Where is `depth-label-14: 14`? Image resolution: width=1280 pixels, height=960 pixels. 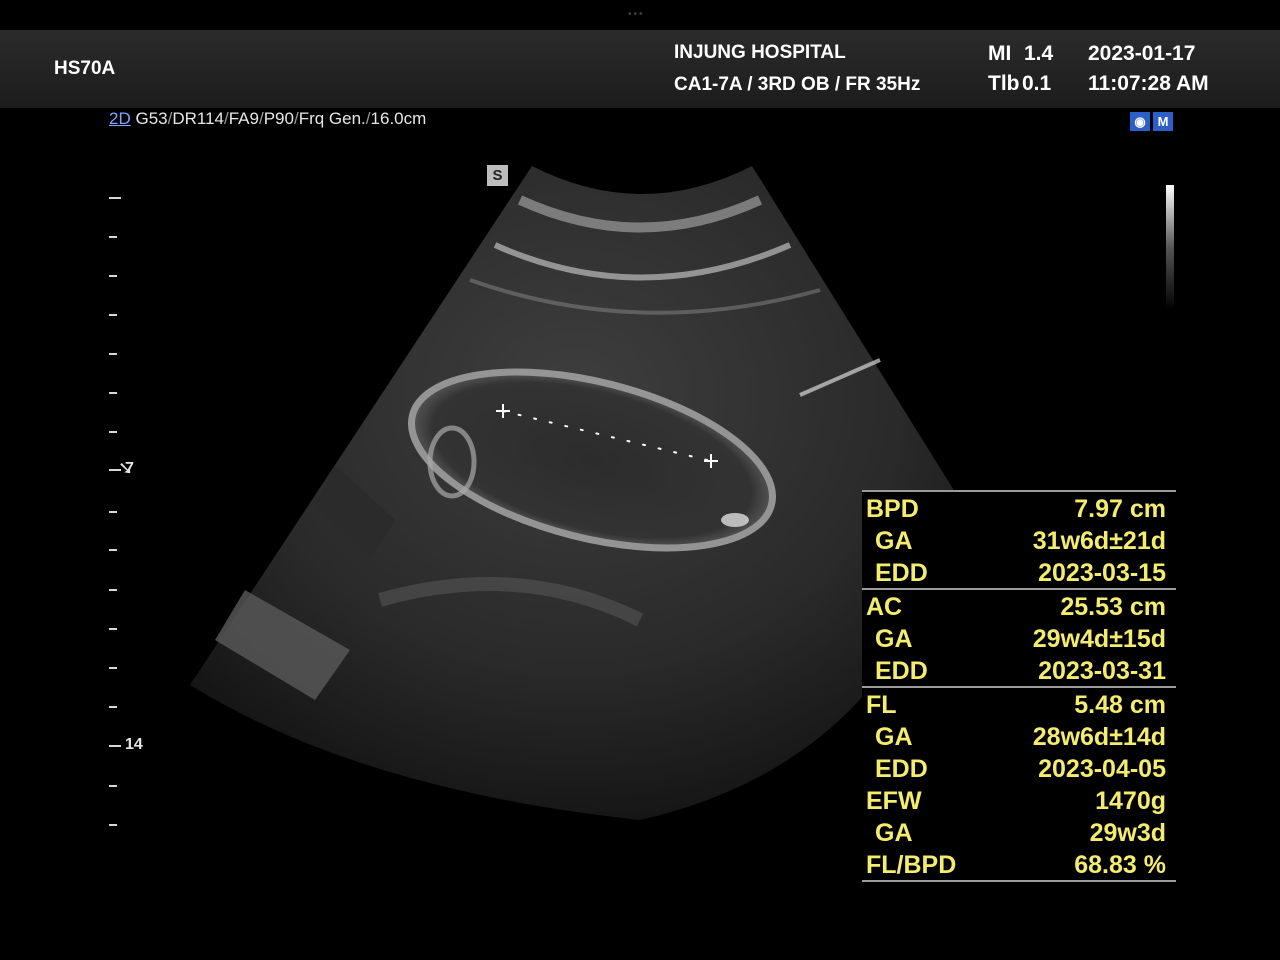 depth-label-14: 14 is located at coordinates (134, 744).